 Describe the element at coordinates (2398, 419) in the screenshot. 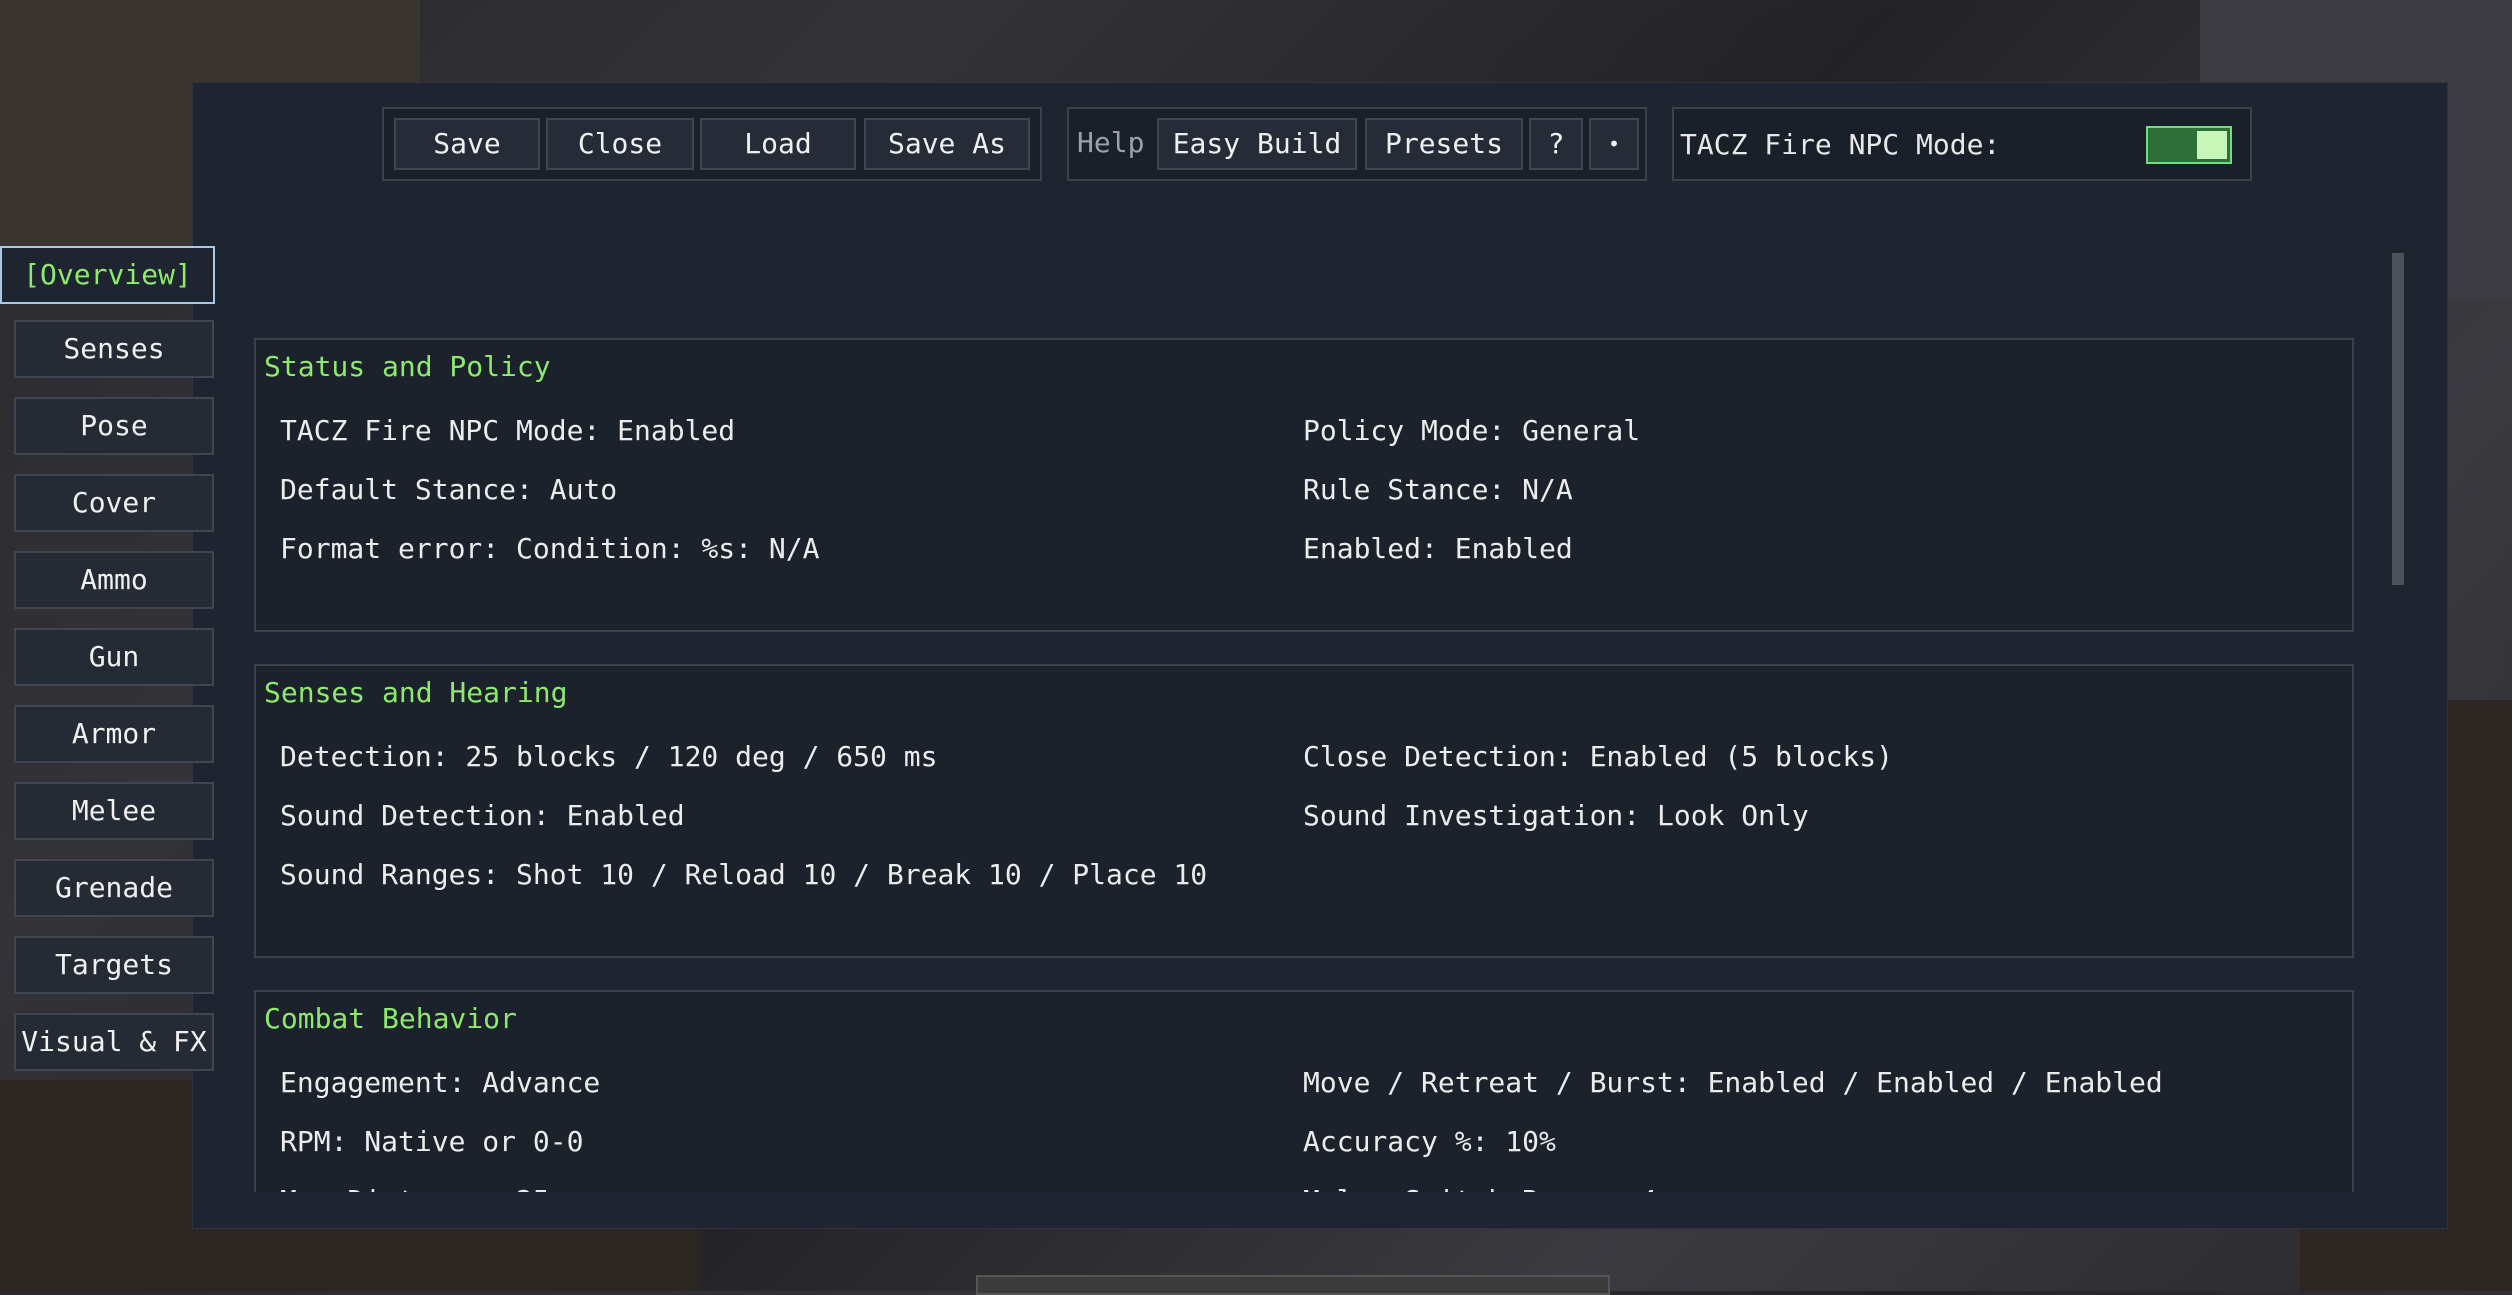

I see `content-scrollbar` at that location.